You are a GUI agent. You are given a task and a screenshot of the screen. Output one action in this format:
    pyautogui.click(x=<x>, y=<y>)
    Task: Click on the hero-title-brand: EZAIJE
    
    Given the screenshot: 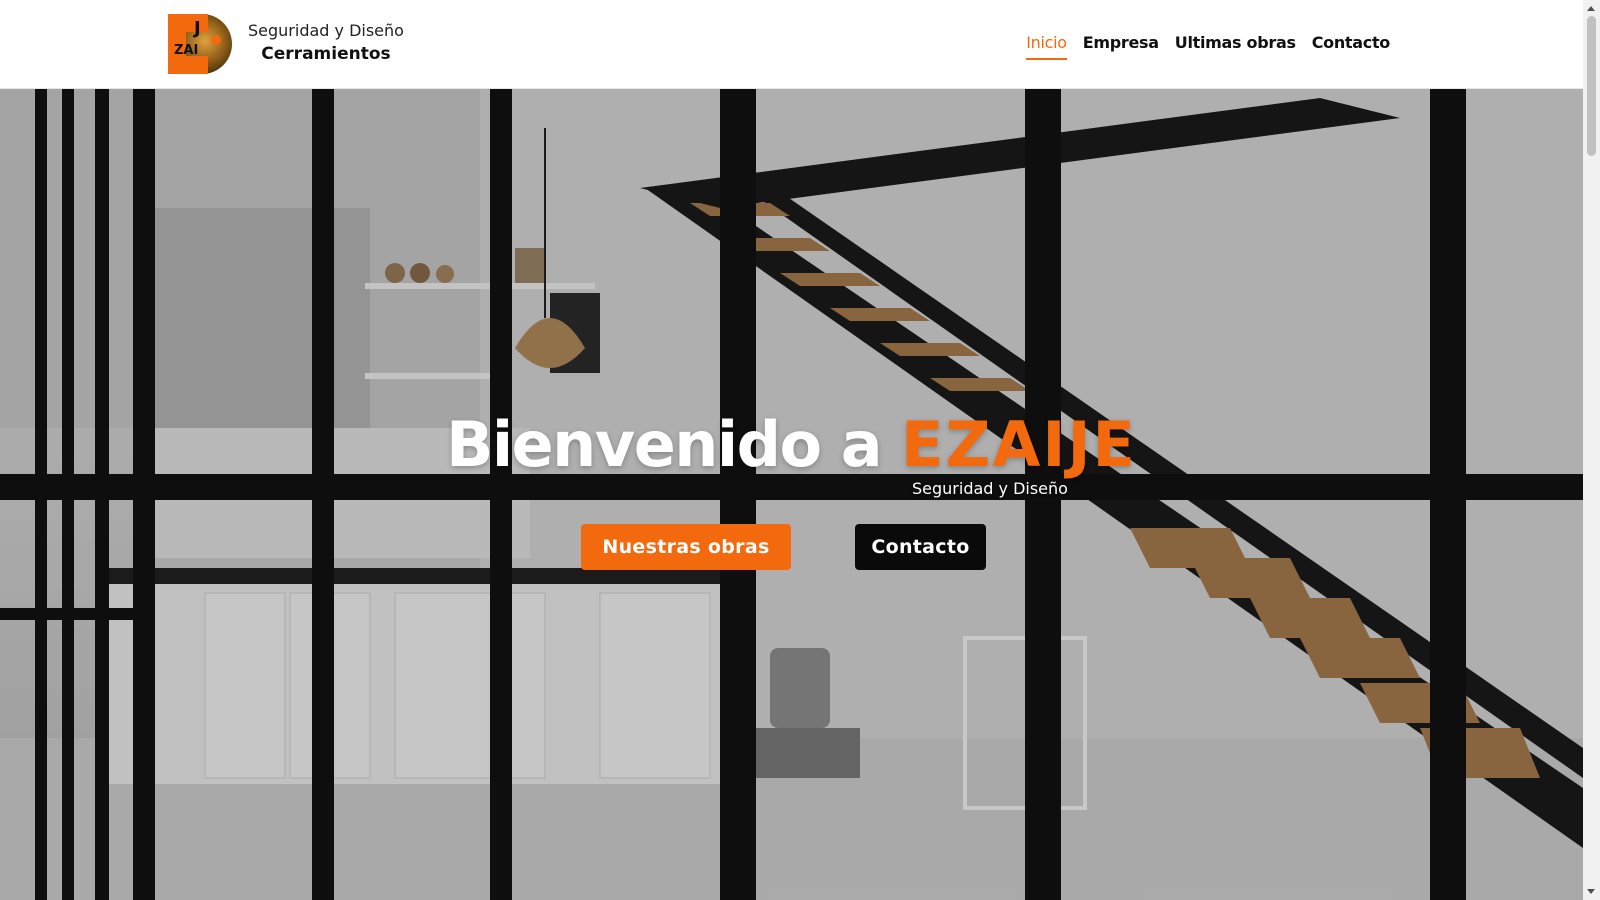 What is the action you would take?
    pyautogui.click(x=1019, y=444)
    